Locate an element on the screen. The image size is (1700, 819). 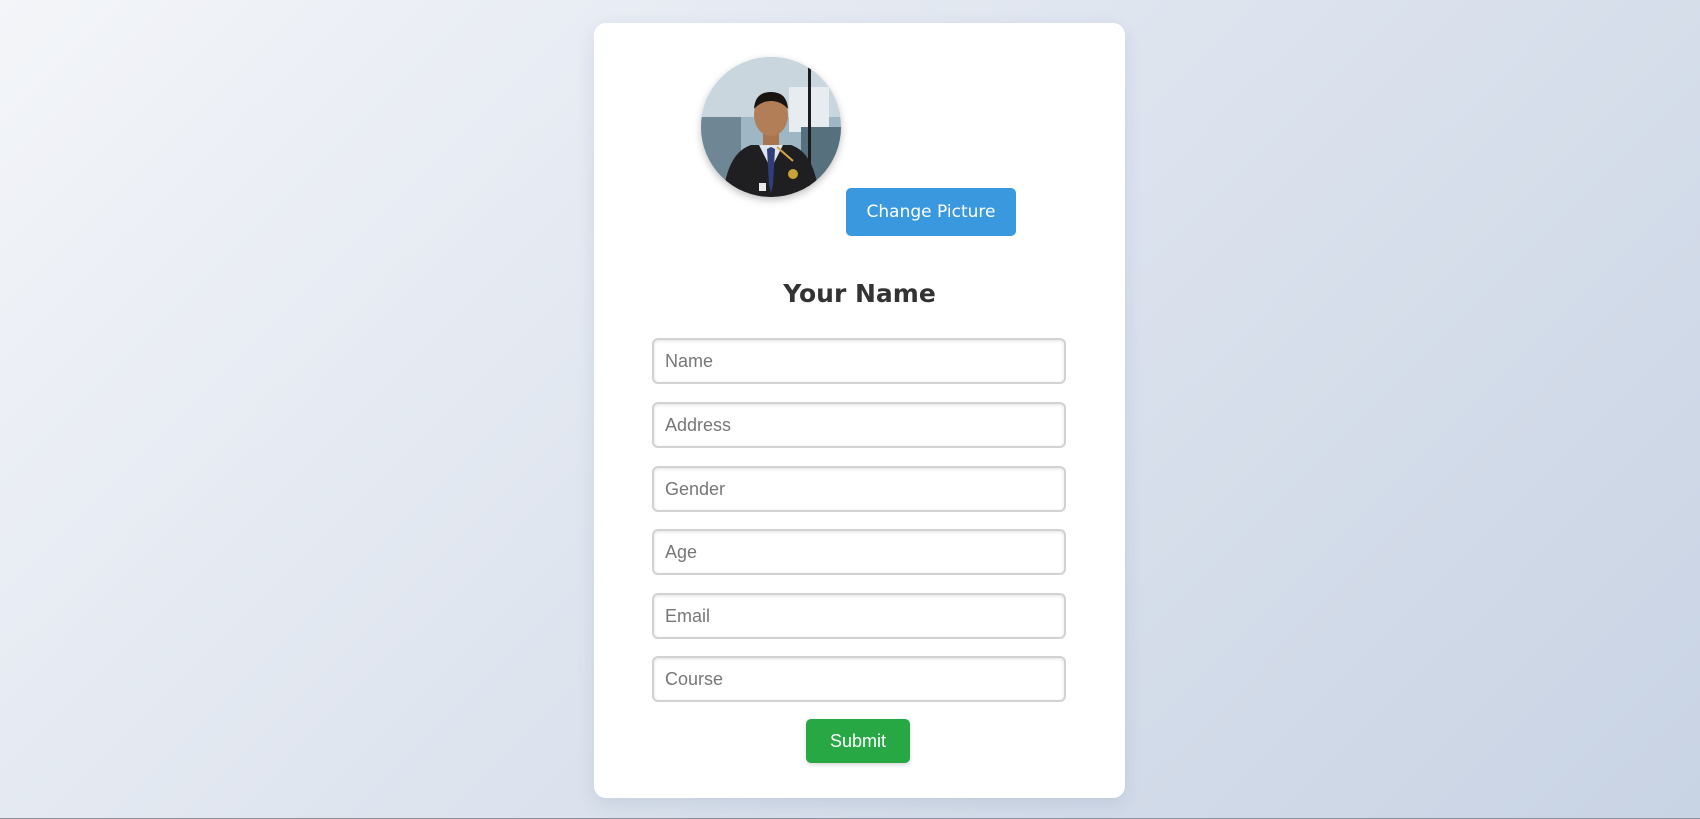
address-input is located at coordinates (859, 425).